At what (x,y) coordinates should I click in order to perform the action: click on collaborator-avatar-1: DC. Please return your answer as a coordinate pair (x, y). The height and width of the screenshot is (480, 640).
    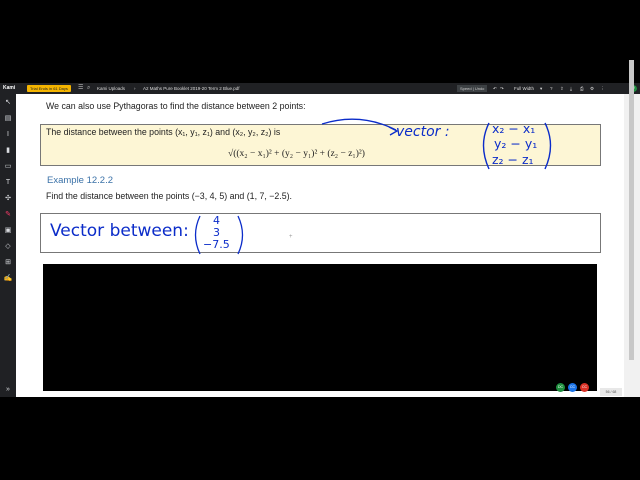
    Looking at the image, I should click on (560, 387).